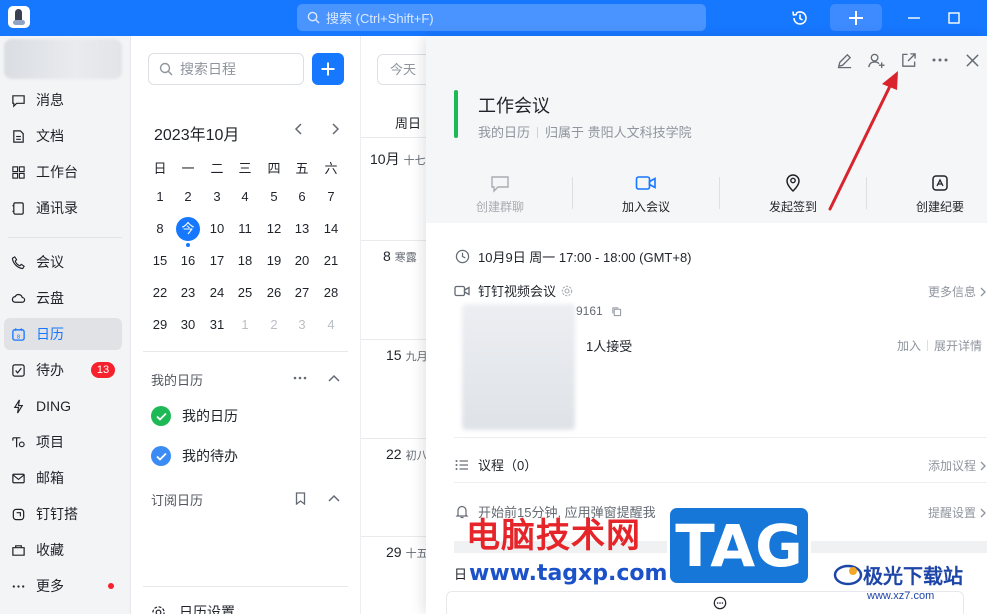  What do you see at coordinates (400, 256) in the screenshot?
I see `week-date-cell: 8 寒露` at bounding box center [400, 256].